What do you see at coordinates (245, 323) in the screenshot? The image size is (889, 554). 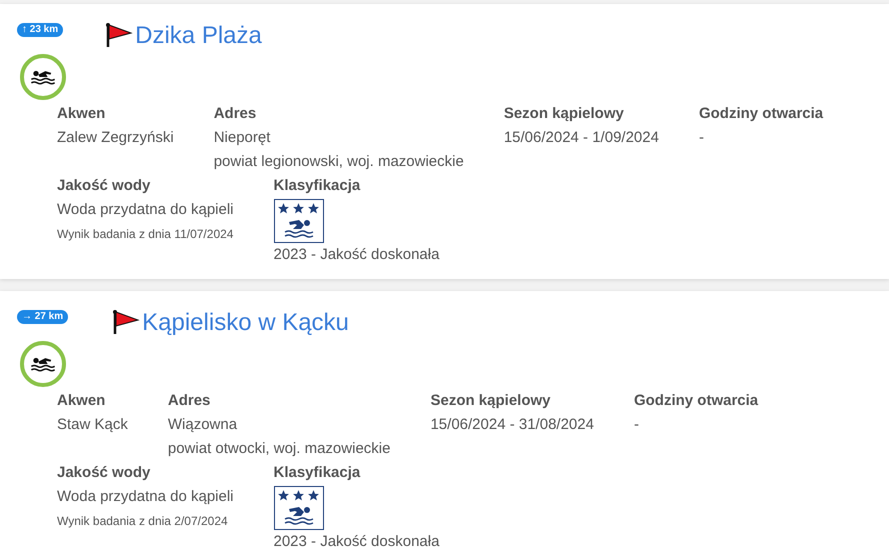 I see `beach-title-link: Kąpielisko w Kącku` at bounding box center [245, 323].